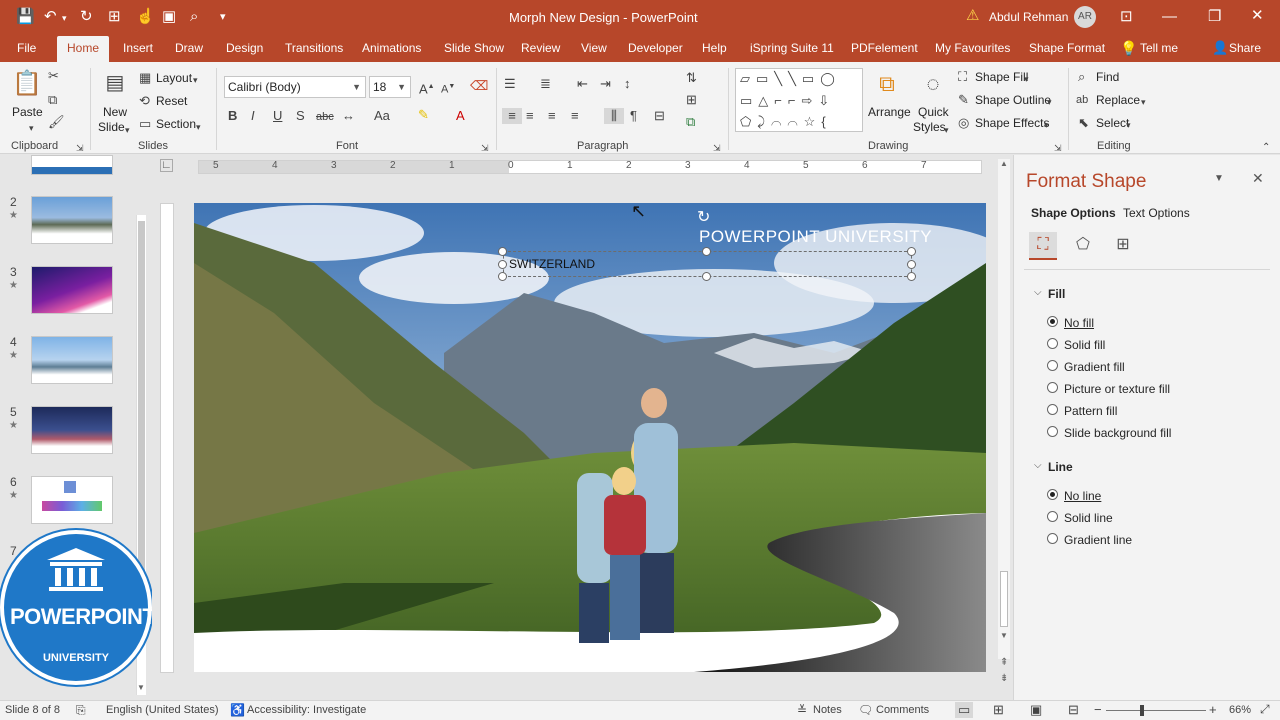 This screenshot has width=1280, height=720. What do you see at coordinates (1123, 246) in the screenshot?
I see `size-properties-icon: ⊞` at bounding box center [1123, 246].